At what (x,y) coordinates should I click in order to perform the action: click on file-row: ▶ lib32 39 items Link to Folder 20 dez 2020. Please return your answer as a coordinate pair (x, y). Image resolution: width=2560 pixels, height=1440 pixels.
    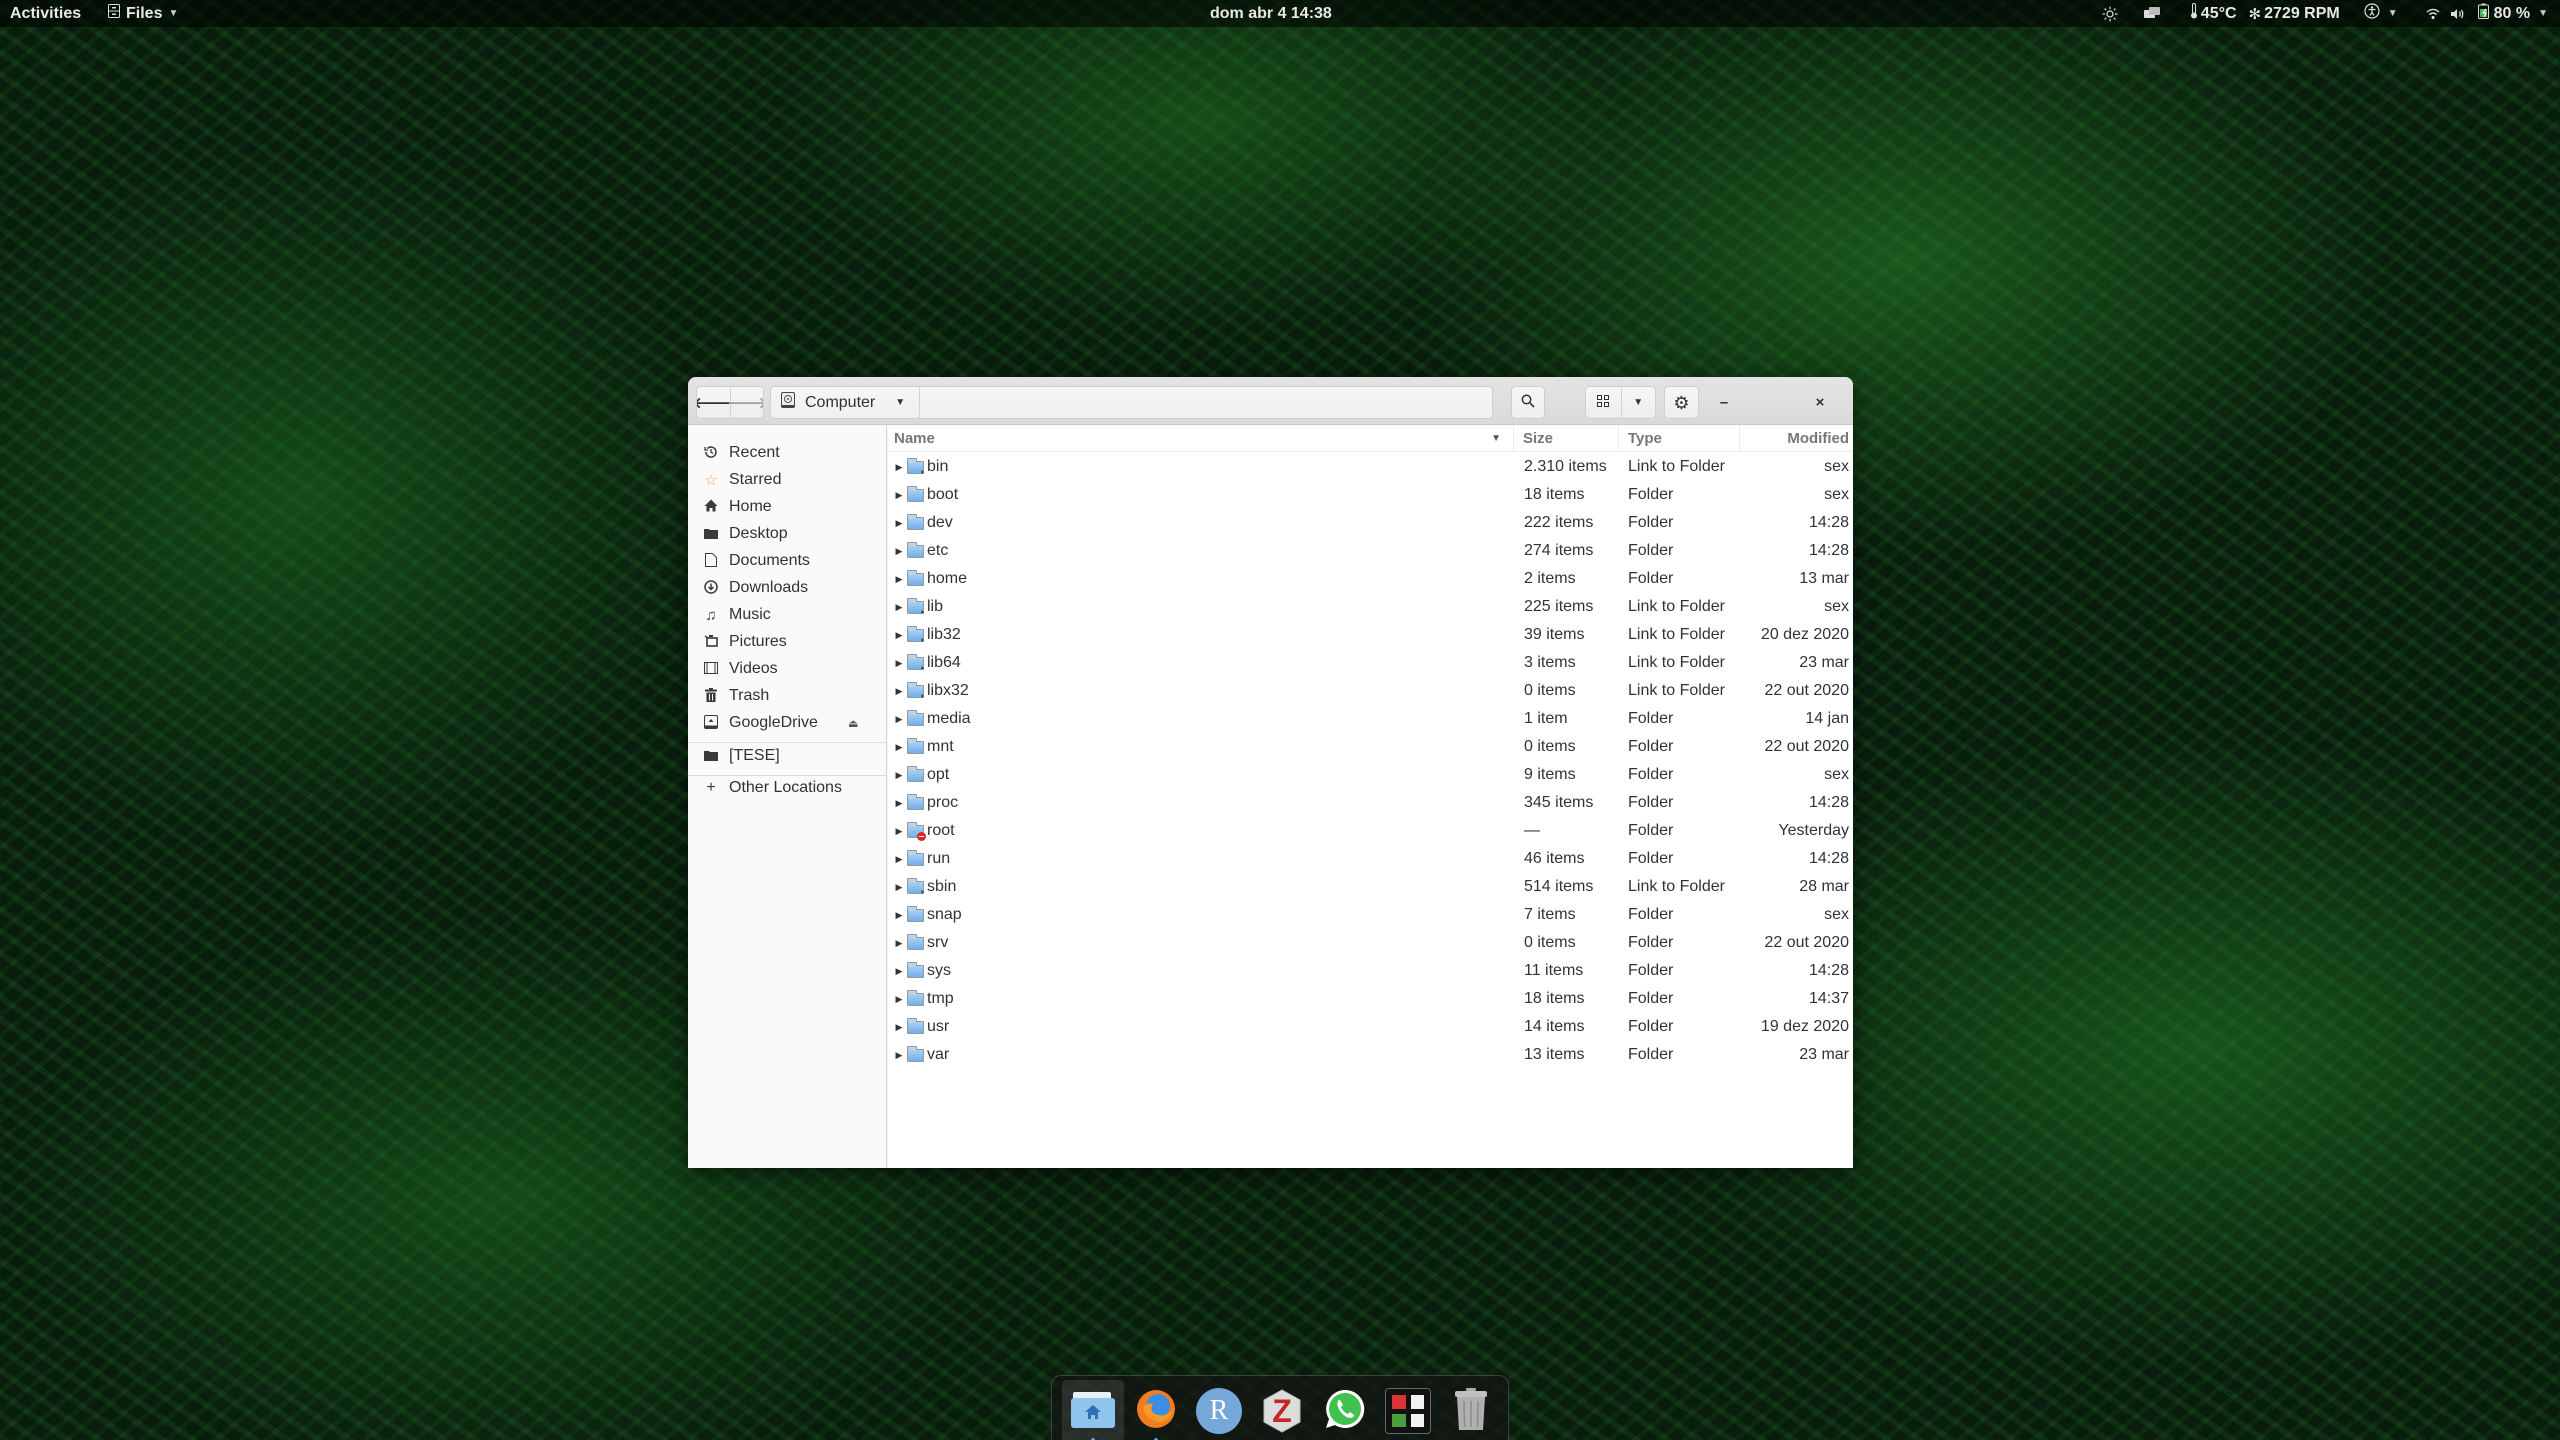
    Looking at the image, I should click on (1370, 635).